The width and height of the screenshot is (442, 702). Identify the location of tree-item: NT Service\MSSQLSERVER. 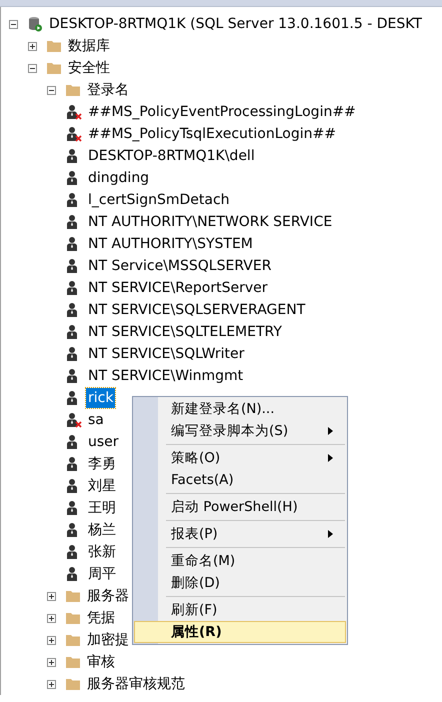
(180, 266).